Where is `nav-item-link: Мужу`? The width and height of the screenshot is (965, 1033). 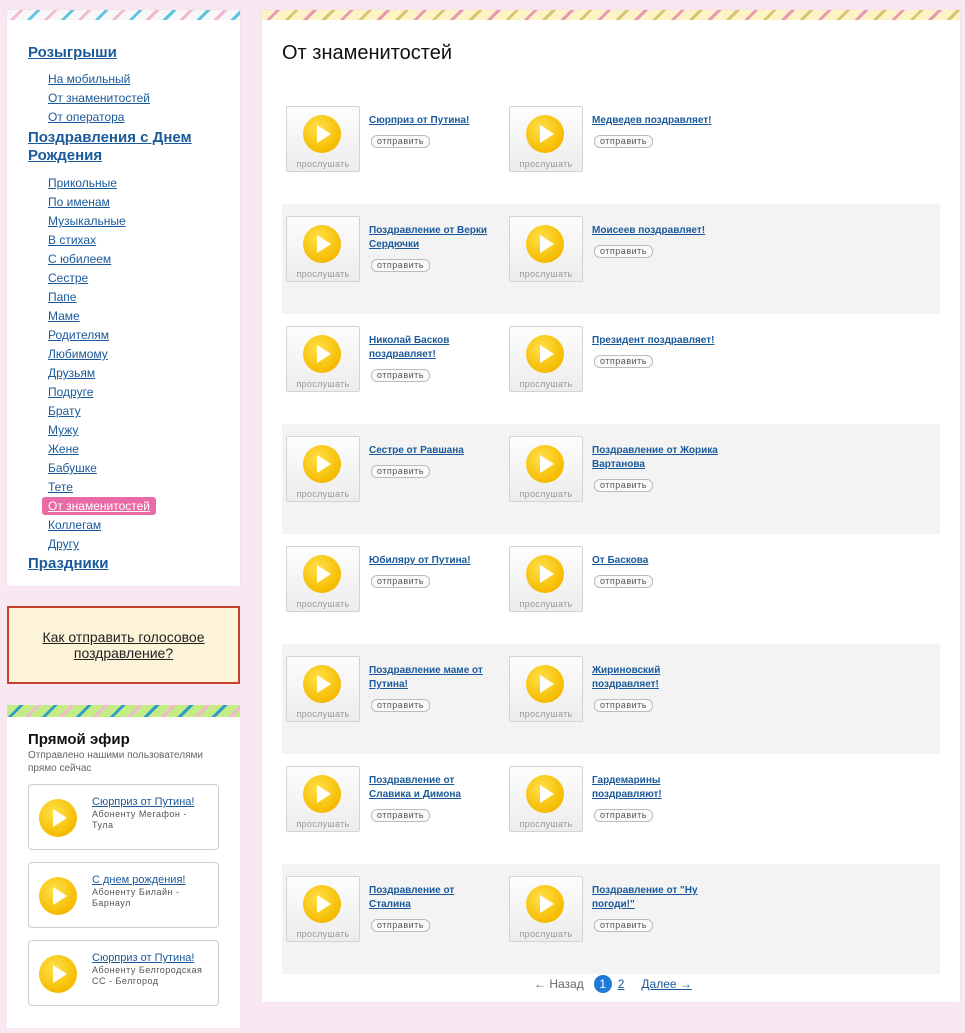 nav-item-link: Мужу is located at coordinates (63, 430).